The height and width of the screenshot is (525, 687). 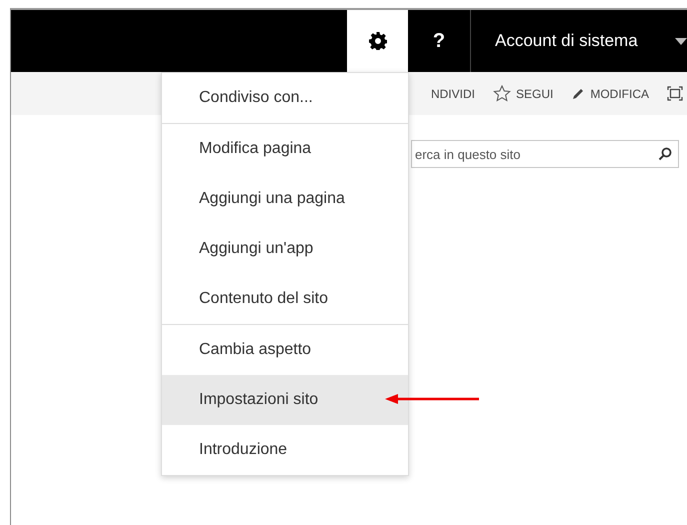 What do you see at coordinates (285, 400) in the screenshot?
I see `menu-item: Impostazioni sito` at bounding box center [285, 400].